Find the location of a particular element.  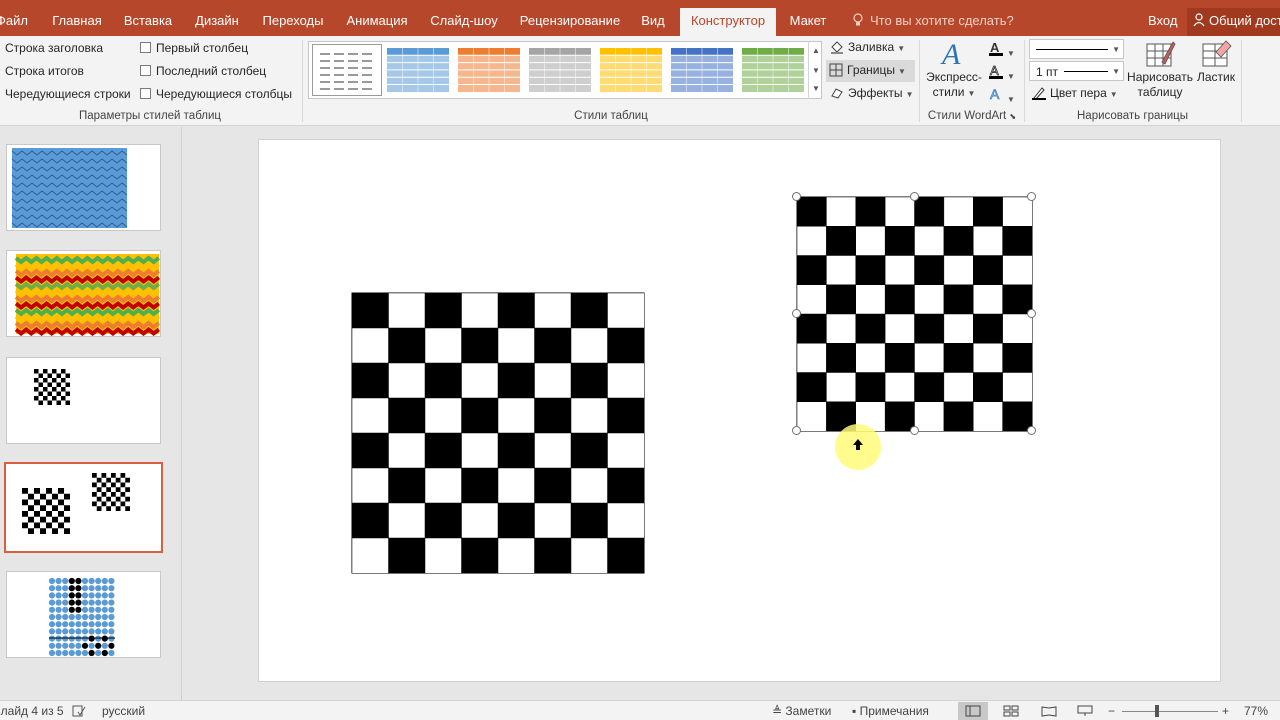

move-cursor-icon is located at coordinates (858, 444).